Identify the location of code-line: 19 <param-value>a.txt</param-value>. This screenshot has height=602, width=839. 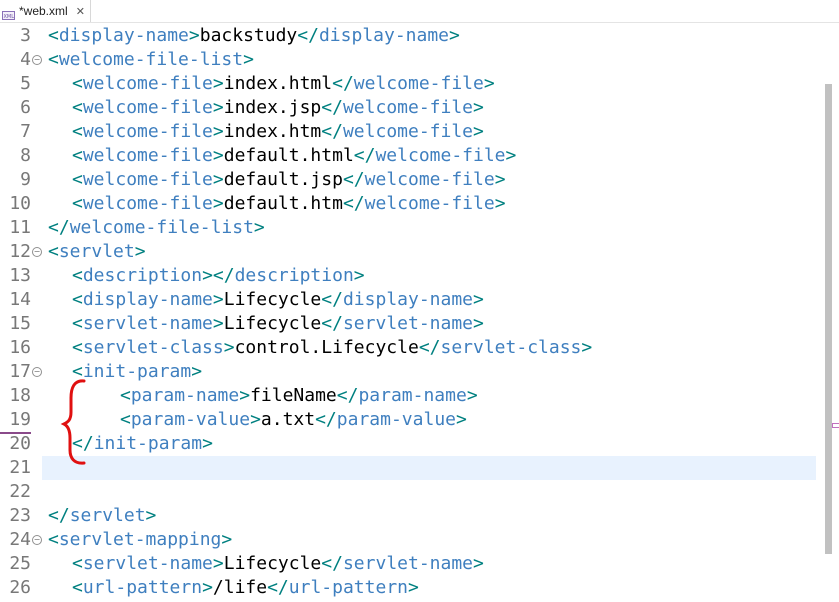
(419, 421).